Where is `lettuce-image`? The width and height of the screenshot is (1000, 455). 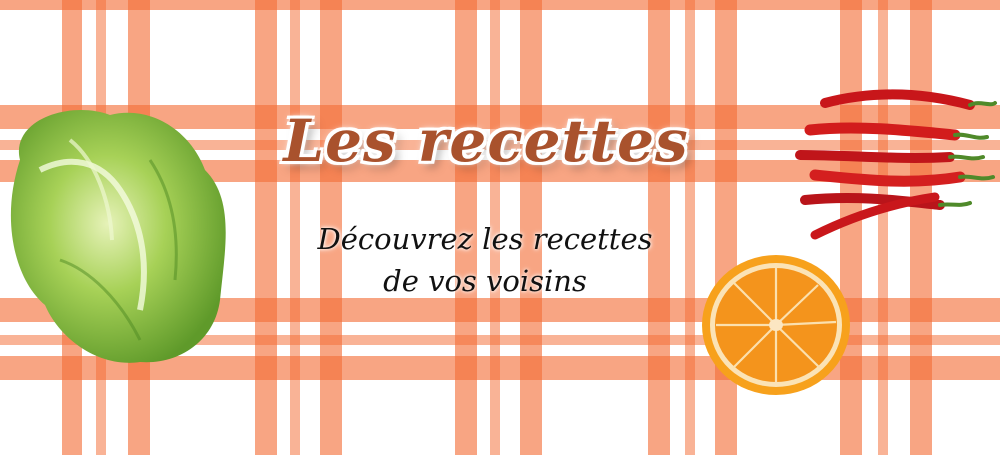
lettuce-image is located at coordinates (118, 236).